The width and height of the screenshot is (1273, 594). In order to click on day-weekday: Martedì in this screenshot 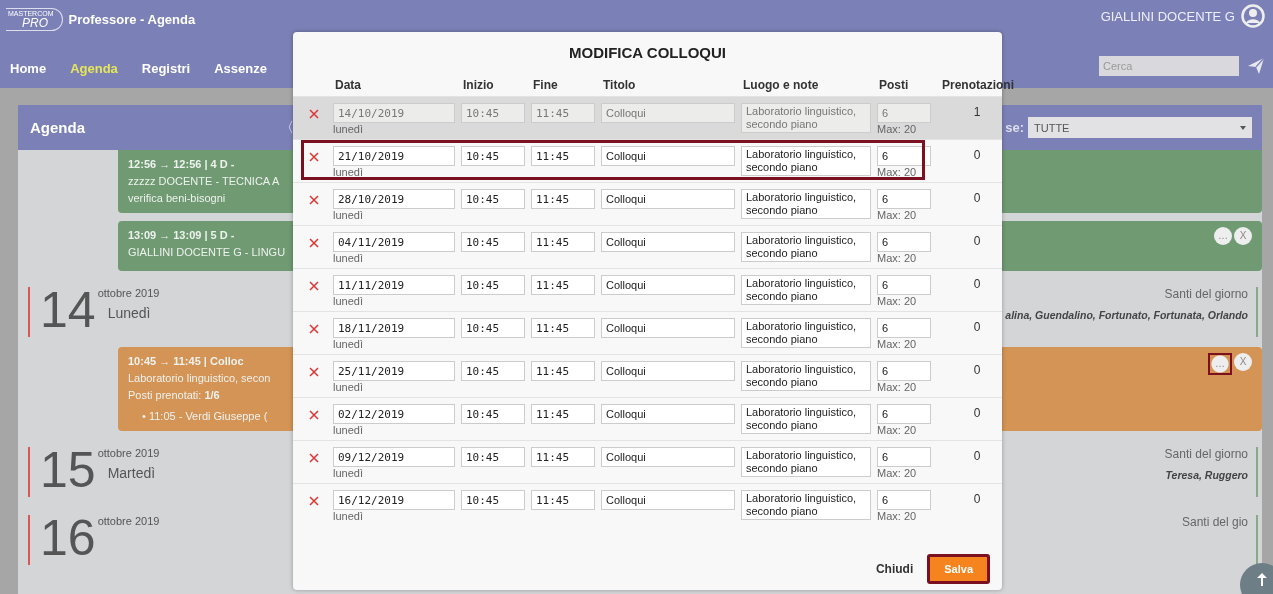, I will do `click(131, 473)`.